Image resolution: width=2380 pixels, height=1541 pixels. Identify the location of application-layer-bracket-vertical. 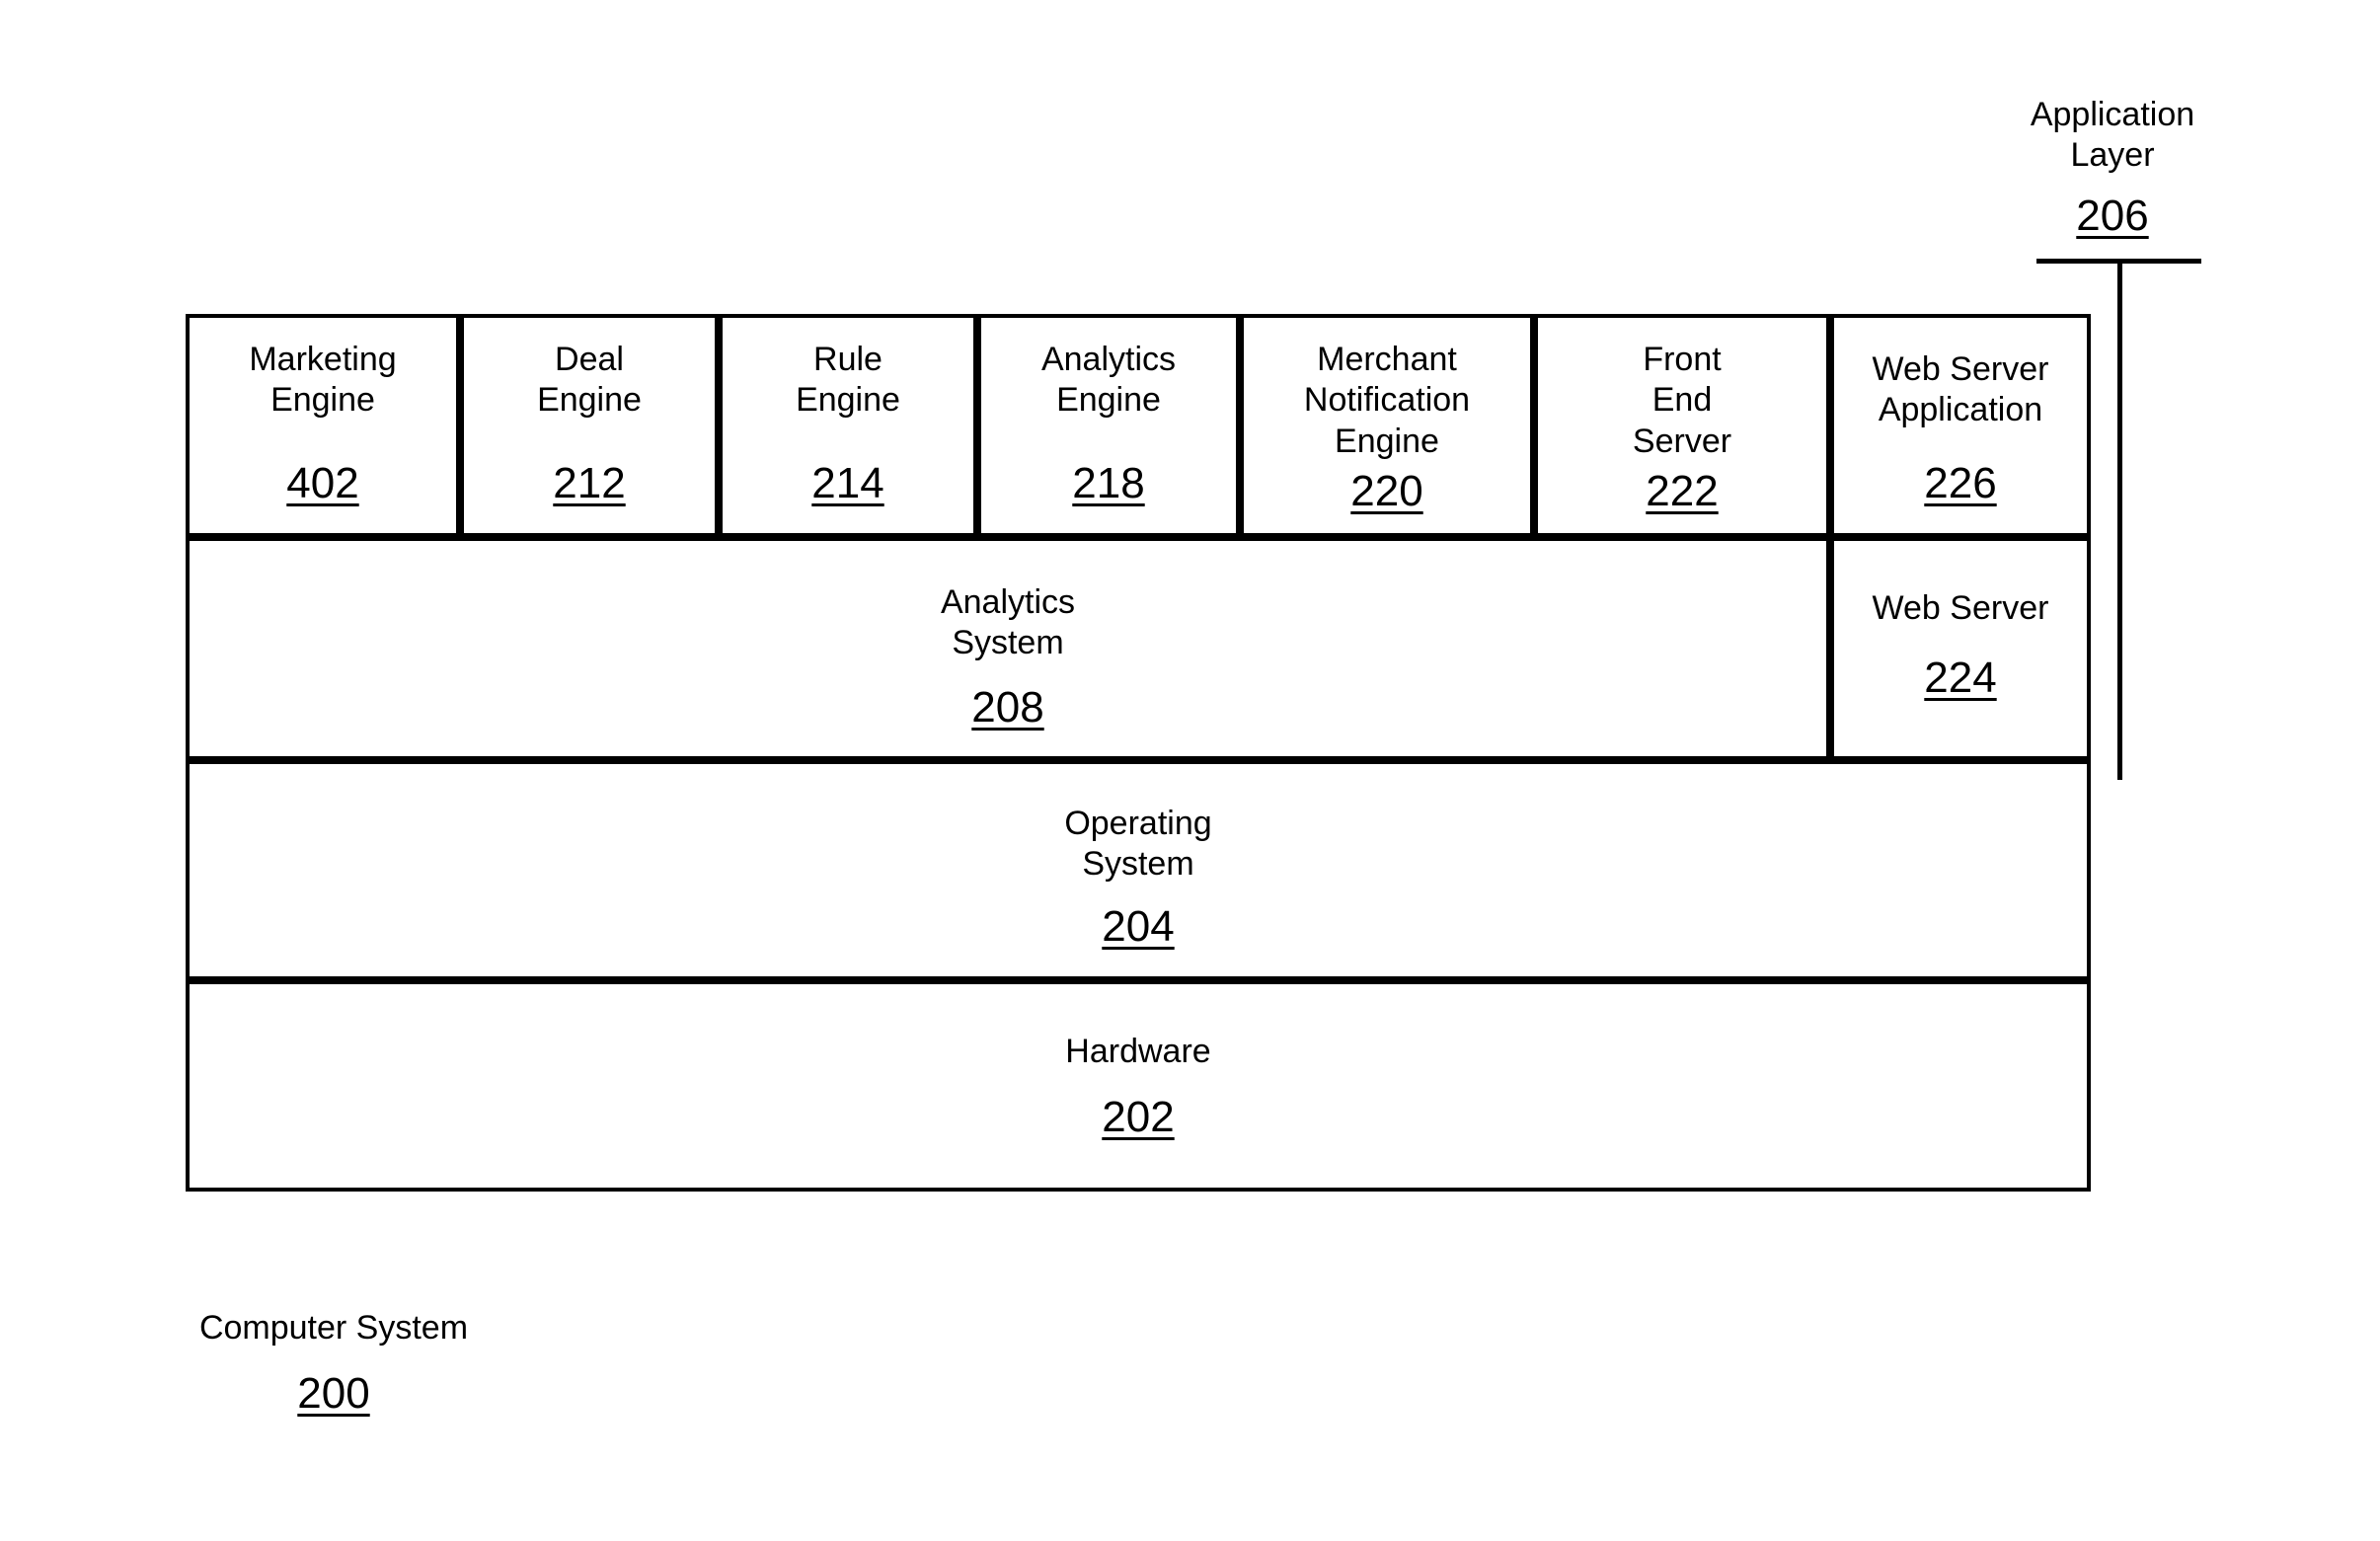
(2119, 519).